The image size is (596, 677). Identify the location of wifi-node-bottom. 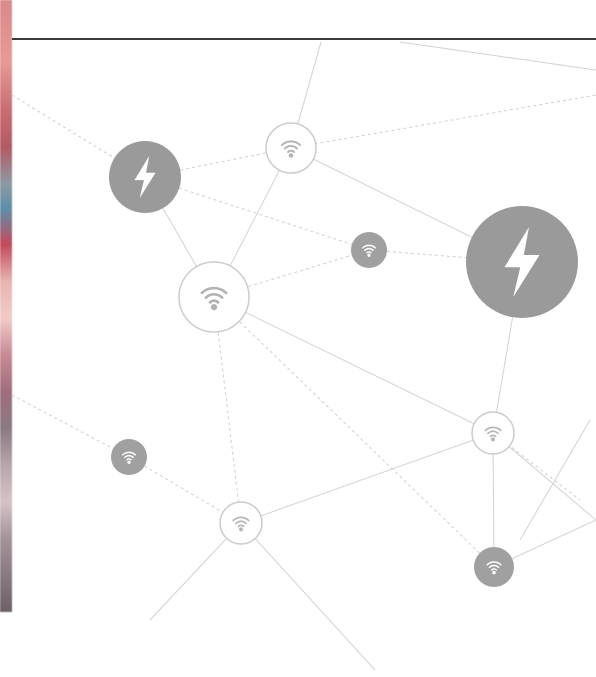
(241, 523).